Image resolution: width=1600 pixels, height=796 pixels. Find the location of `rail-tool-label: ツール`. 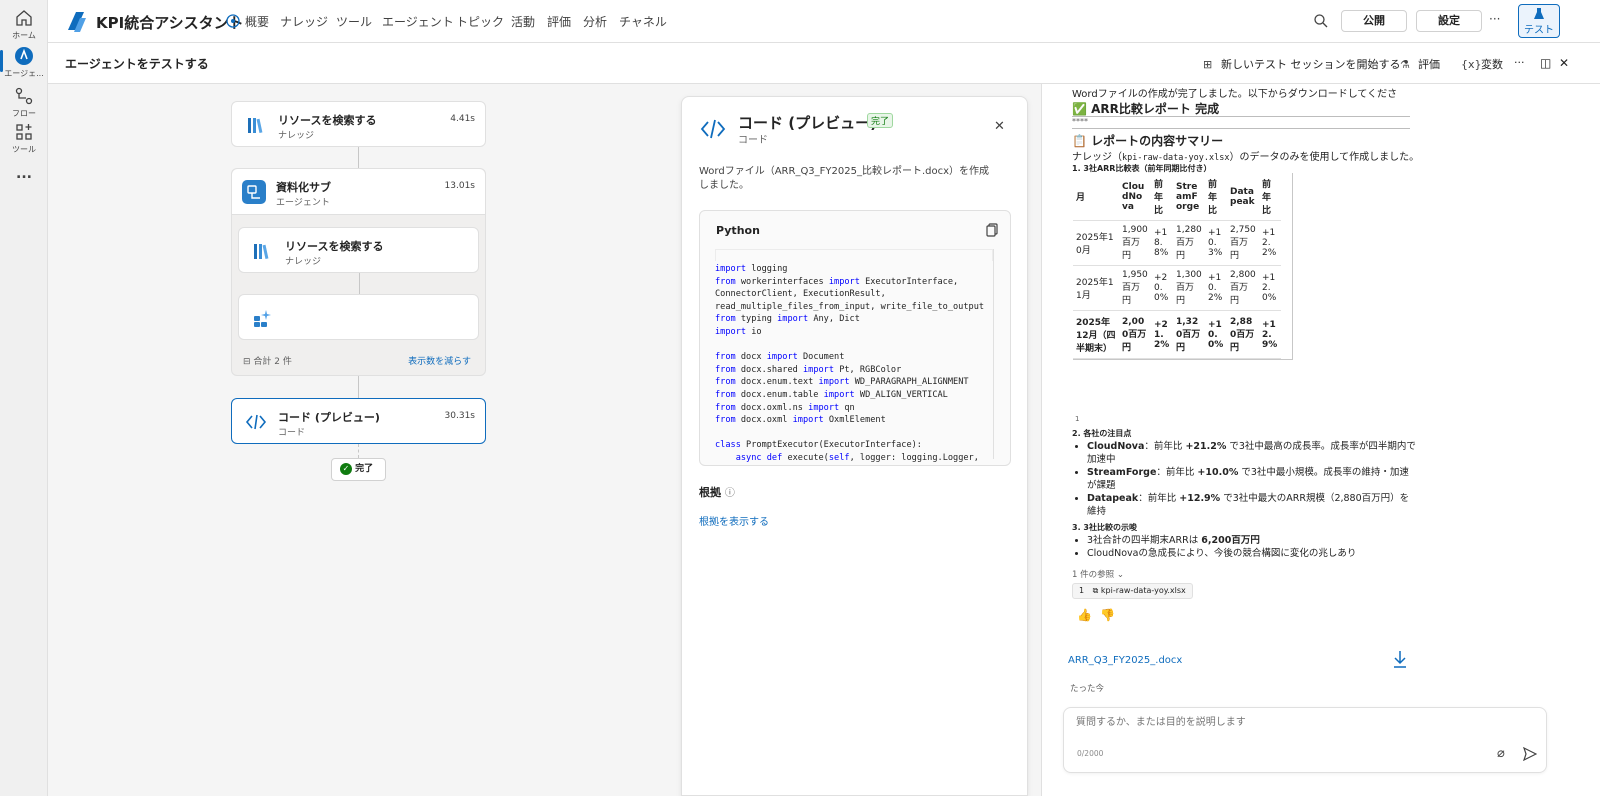

rail-tool-label: ツール is located at coordinates (24, 149).